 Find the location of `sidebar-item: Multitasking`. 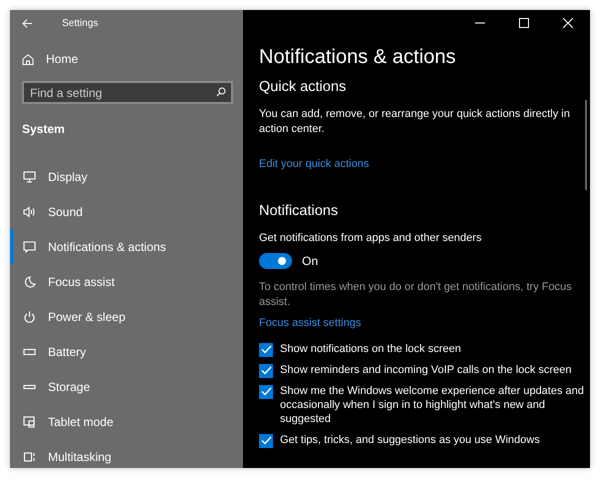

sidebar-item: Multitasking is located at coordinates (126, 453).